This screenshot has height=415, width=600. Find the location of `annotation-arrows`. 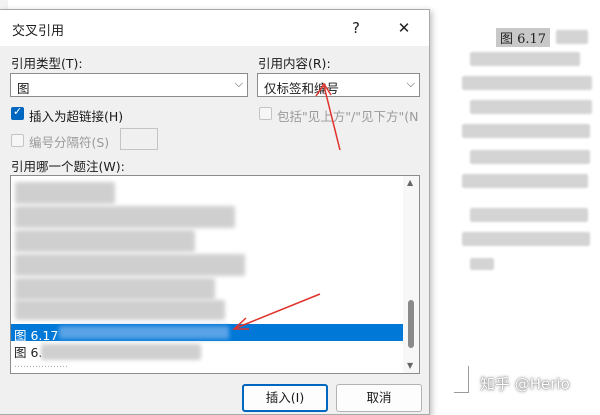

annotation-arrows is located at coordinates (286, 206).